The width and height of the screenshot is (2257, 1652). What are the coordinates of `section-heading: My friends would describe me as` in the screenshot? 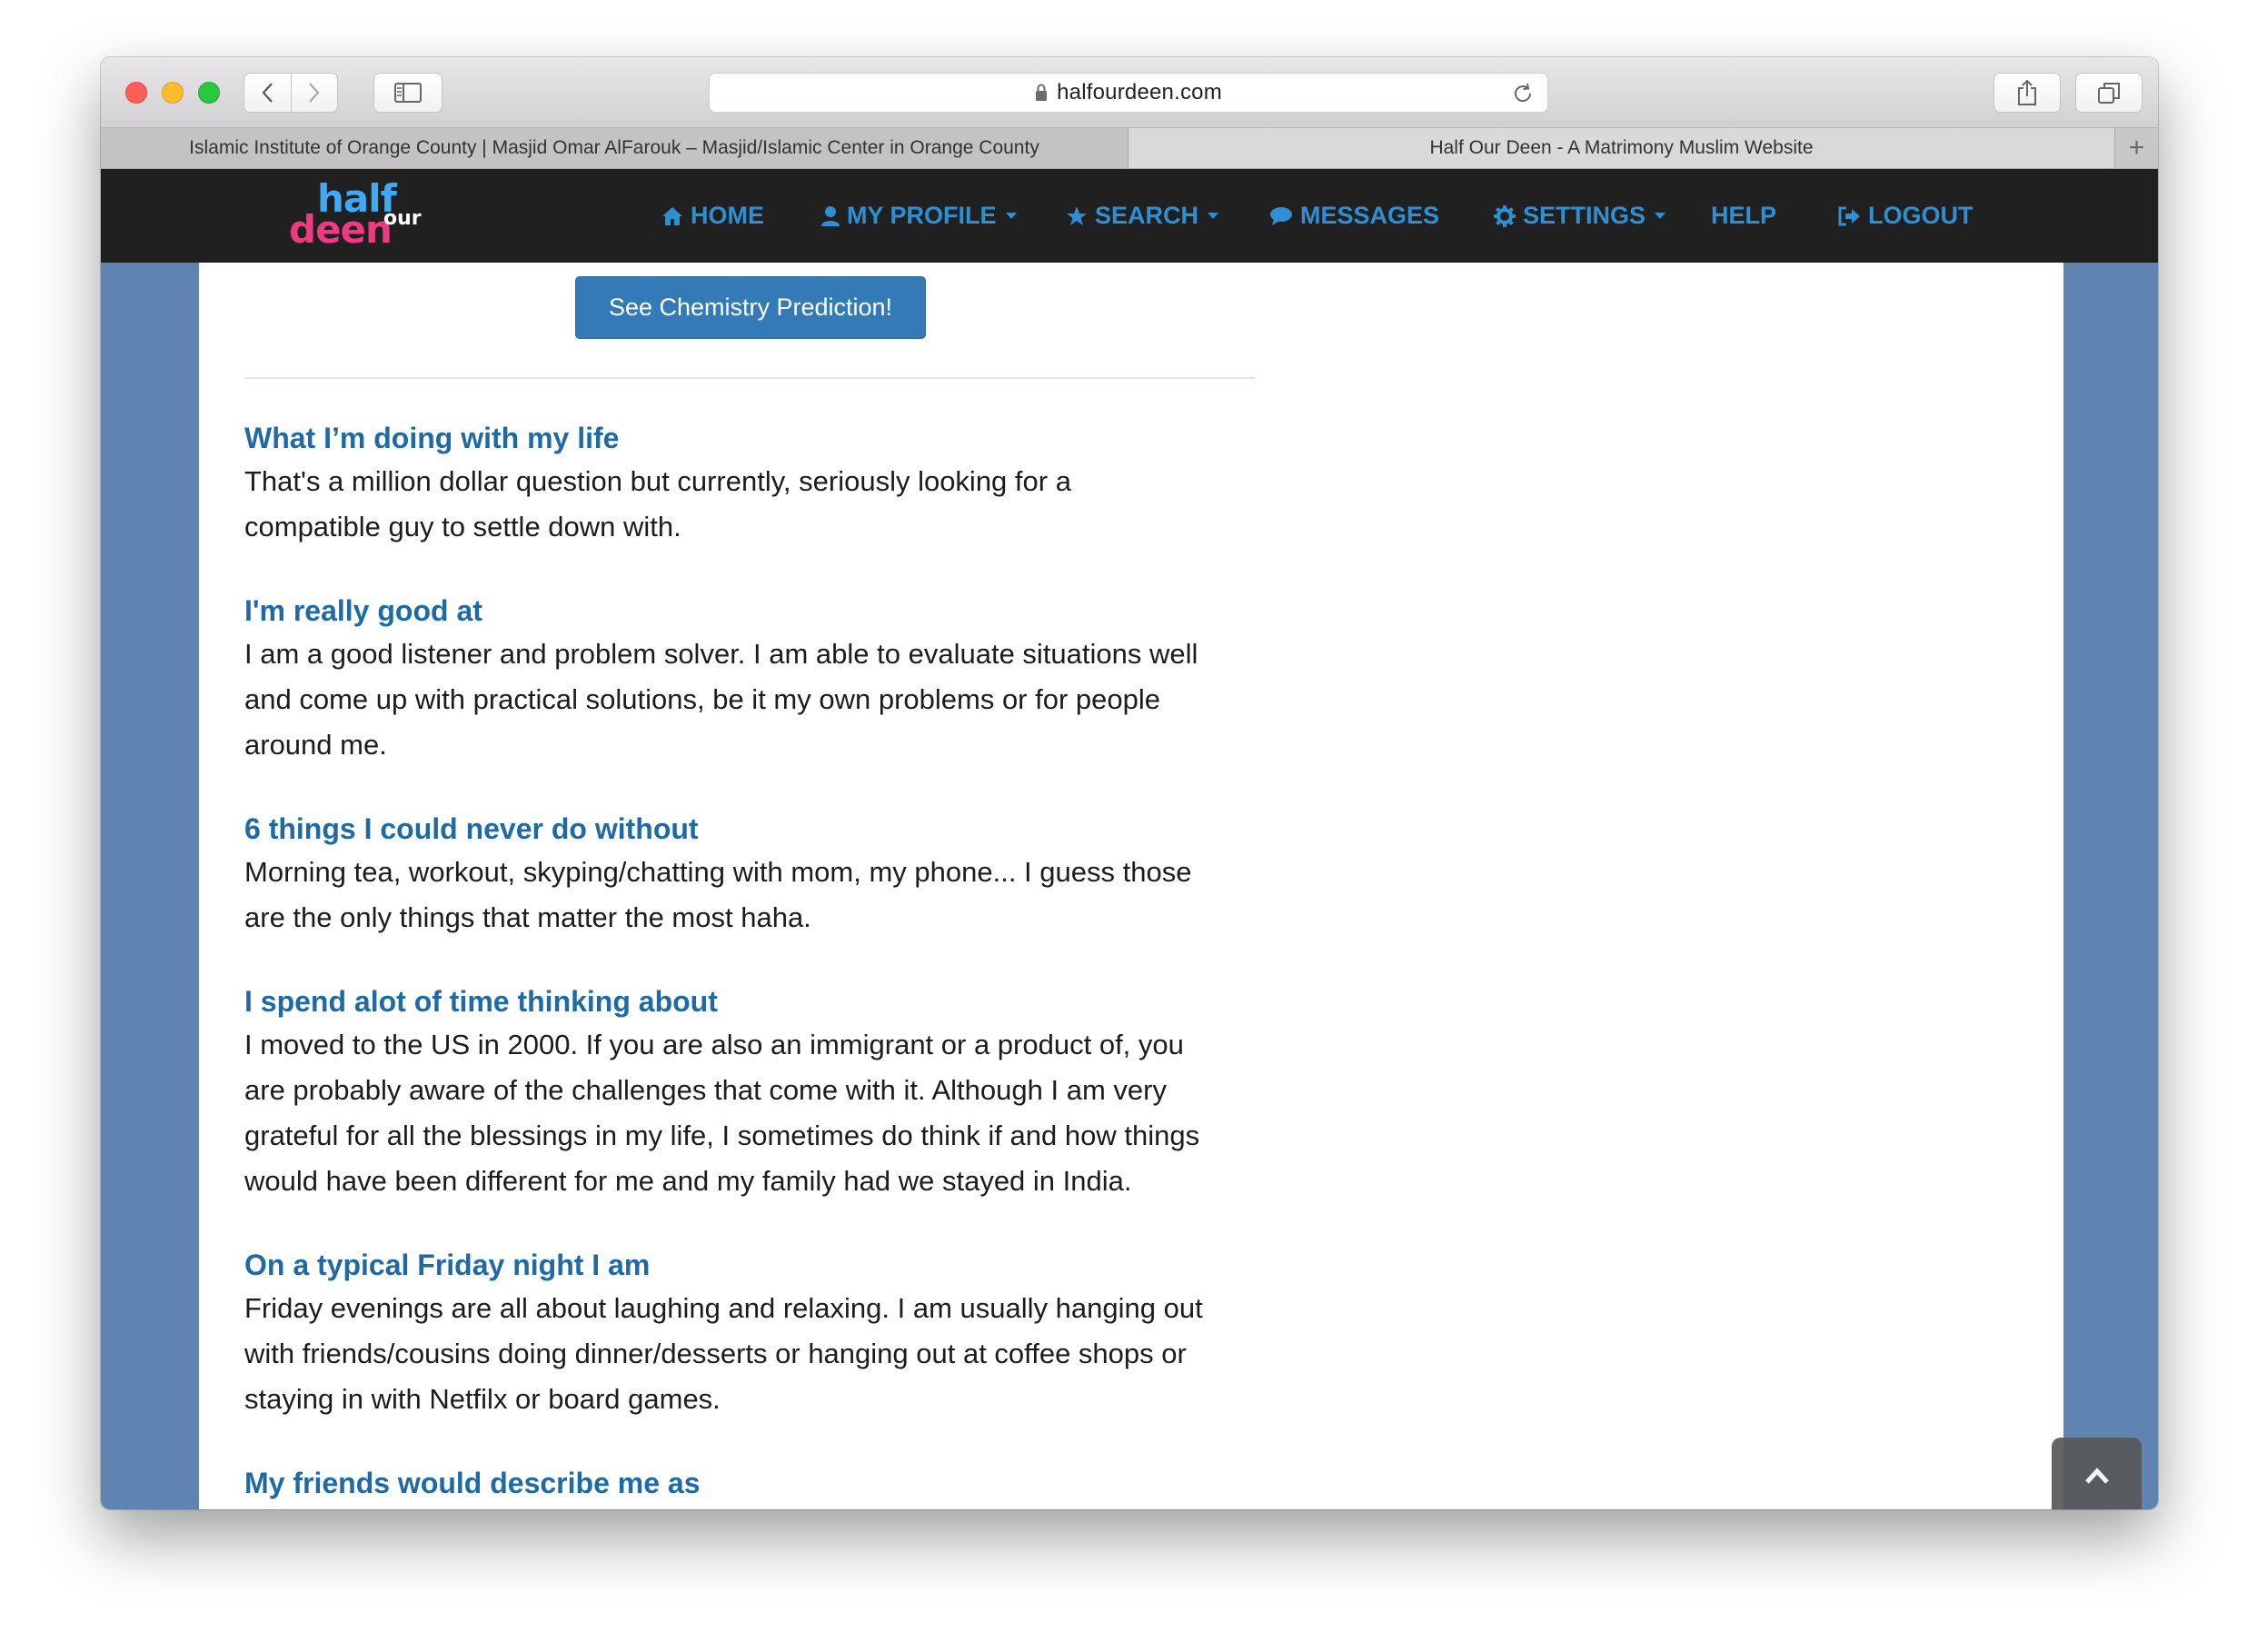 It's located at (473, 1483).